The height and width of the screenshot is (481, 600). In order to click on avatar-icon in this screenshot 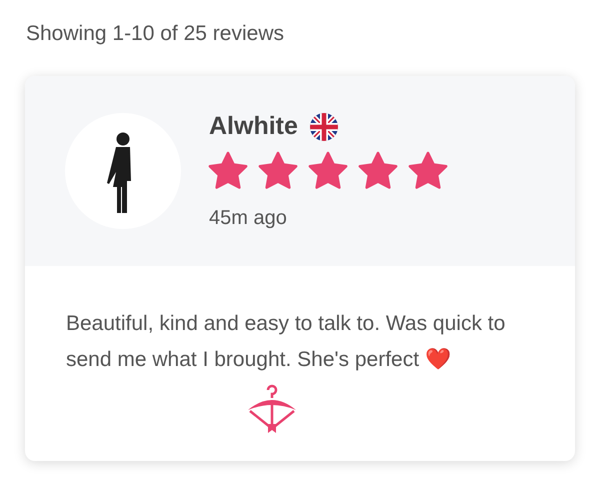, I will do `click(123, 170)`.